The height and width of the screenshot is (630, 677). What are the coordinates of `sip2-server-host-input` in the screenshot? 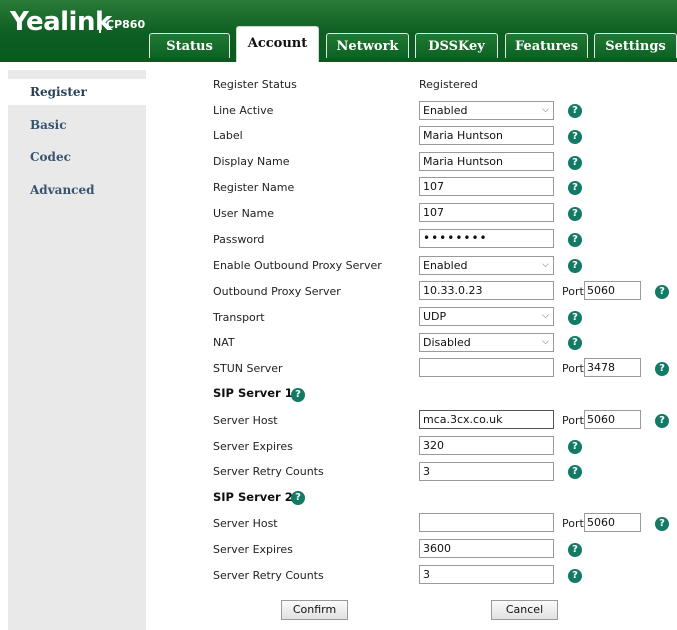 It's located at (486, 522).